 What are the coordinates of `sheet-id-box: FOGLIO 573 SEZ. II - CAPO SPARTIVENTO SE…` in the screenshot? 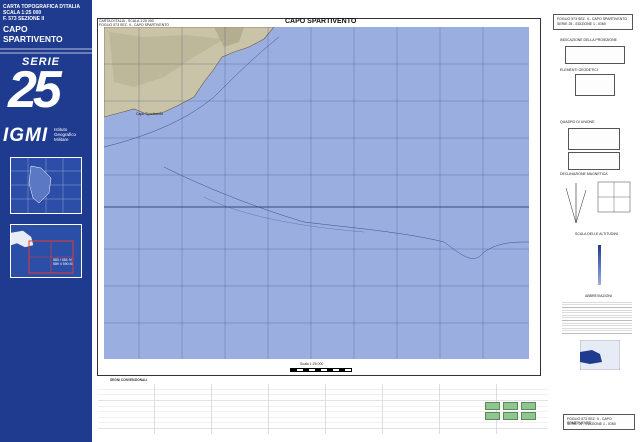 It's located at (593, 22).